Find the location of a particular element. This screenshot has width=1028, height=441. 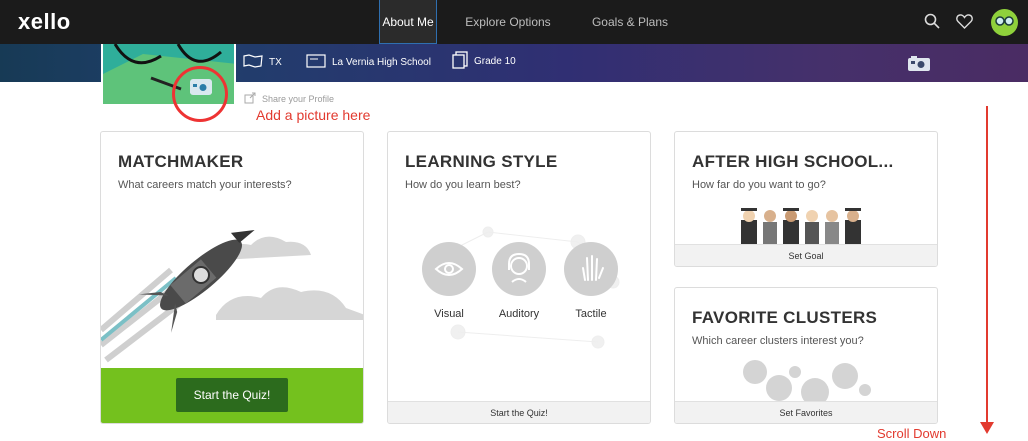

tactile-label: Tactile is located at coordinates (591, 314).